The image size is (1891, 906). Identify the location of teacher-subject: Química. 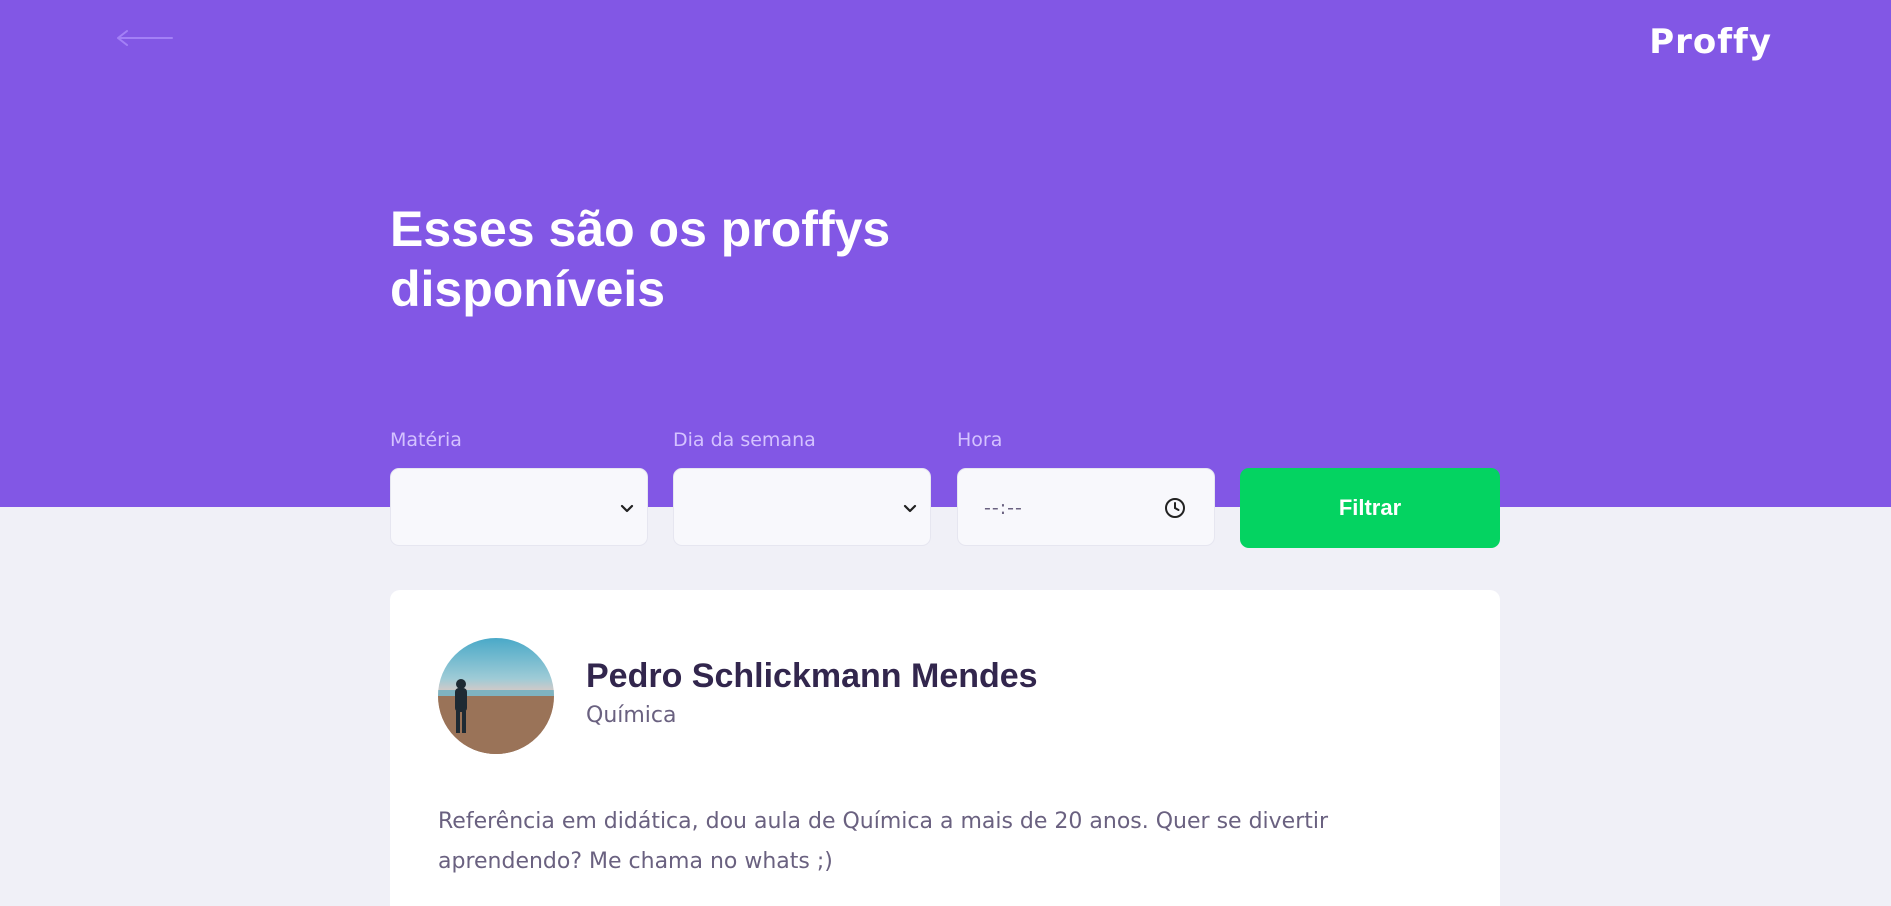
(631, 715).